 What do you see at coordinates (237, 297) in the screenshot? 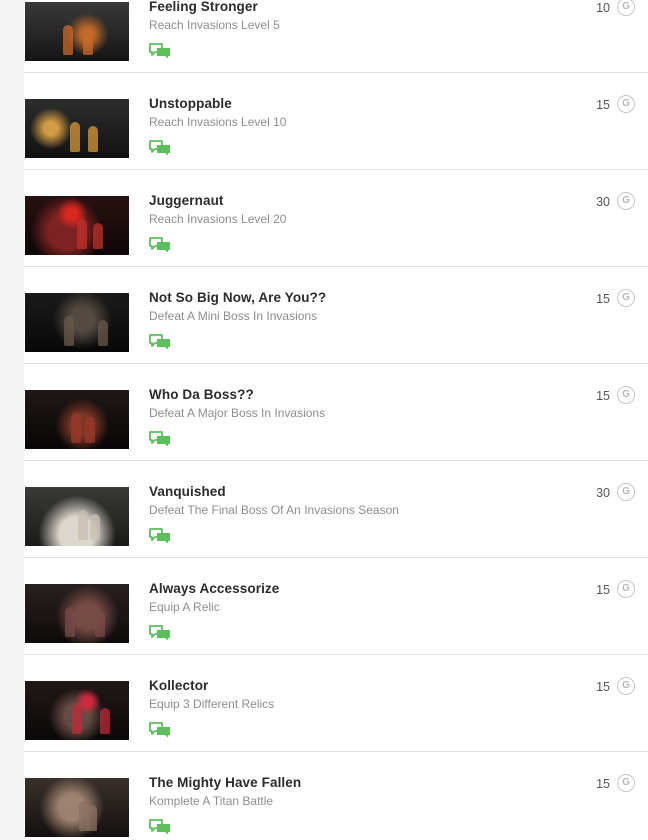
I see `achievement-title: Not So Big Now, Are You??` at bounding box center [237, 297].